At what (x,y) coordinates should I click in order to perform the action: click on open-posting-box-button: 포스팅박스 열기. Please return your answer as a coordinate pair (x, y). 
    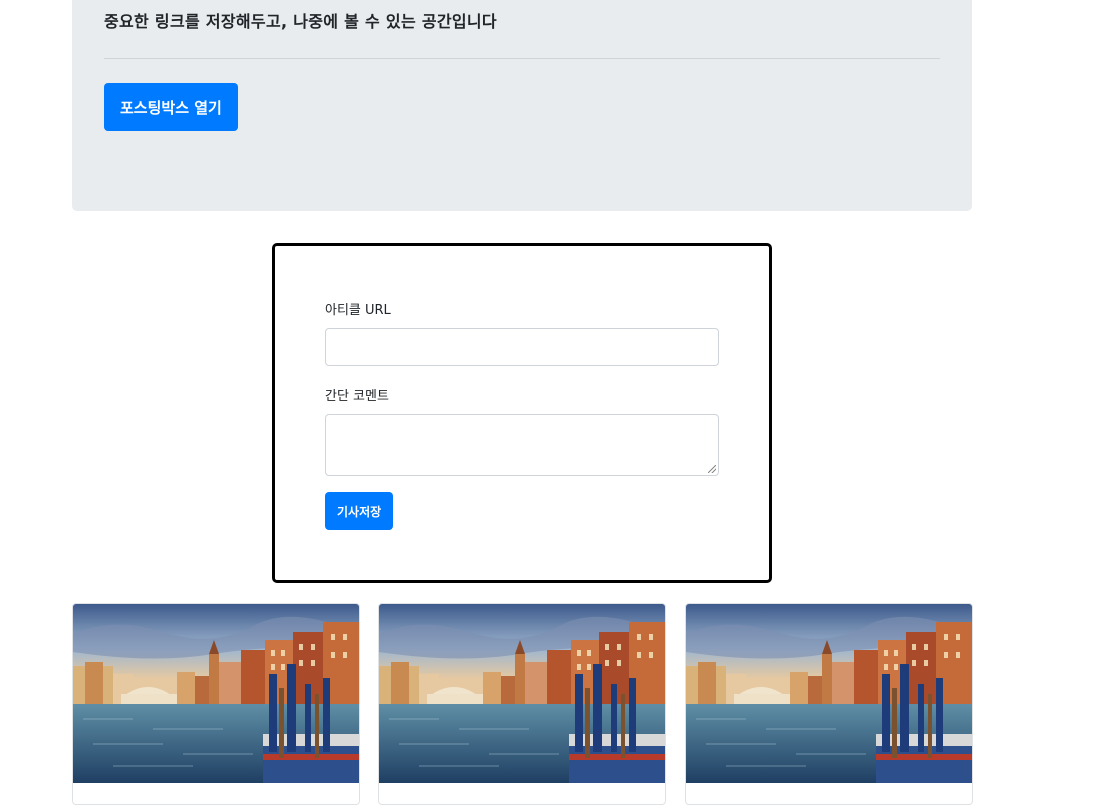
    Looking at the image, I should click on (171, 107).